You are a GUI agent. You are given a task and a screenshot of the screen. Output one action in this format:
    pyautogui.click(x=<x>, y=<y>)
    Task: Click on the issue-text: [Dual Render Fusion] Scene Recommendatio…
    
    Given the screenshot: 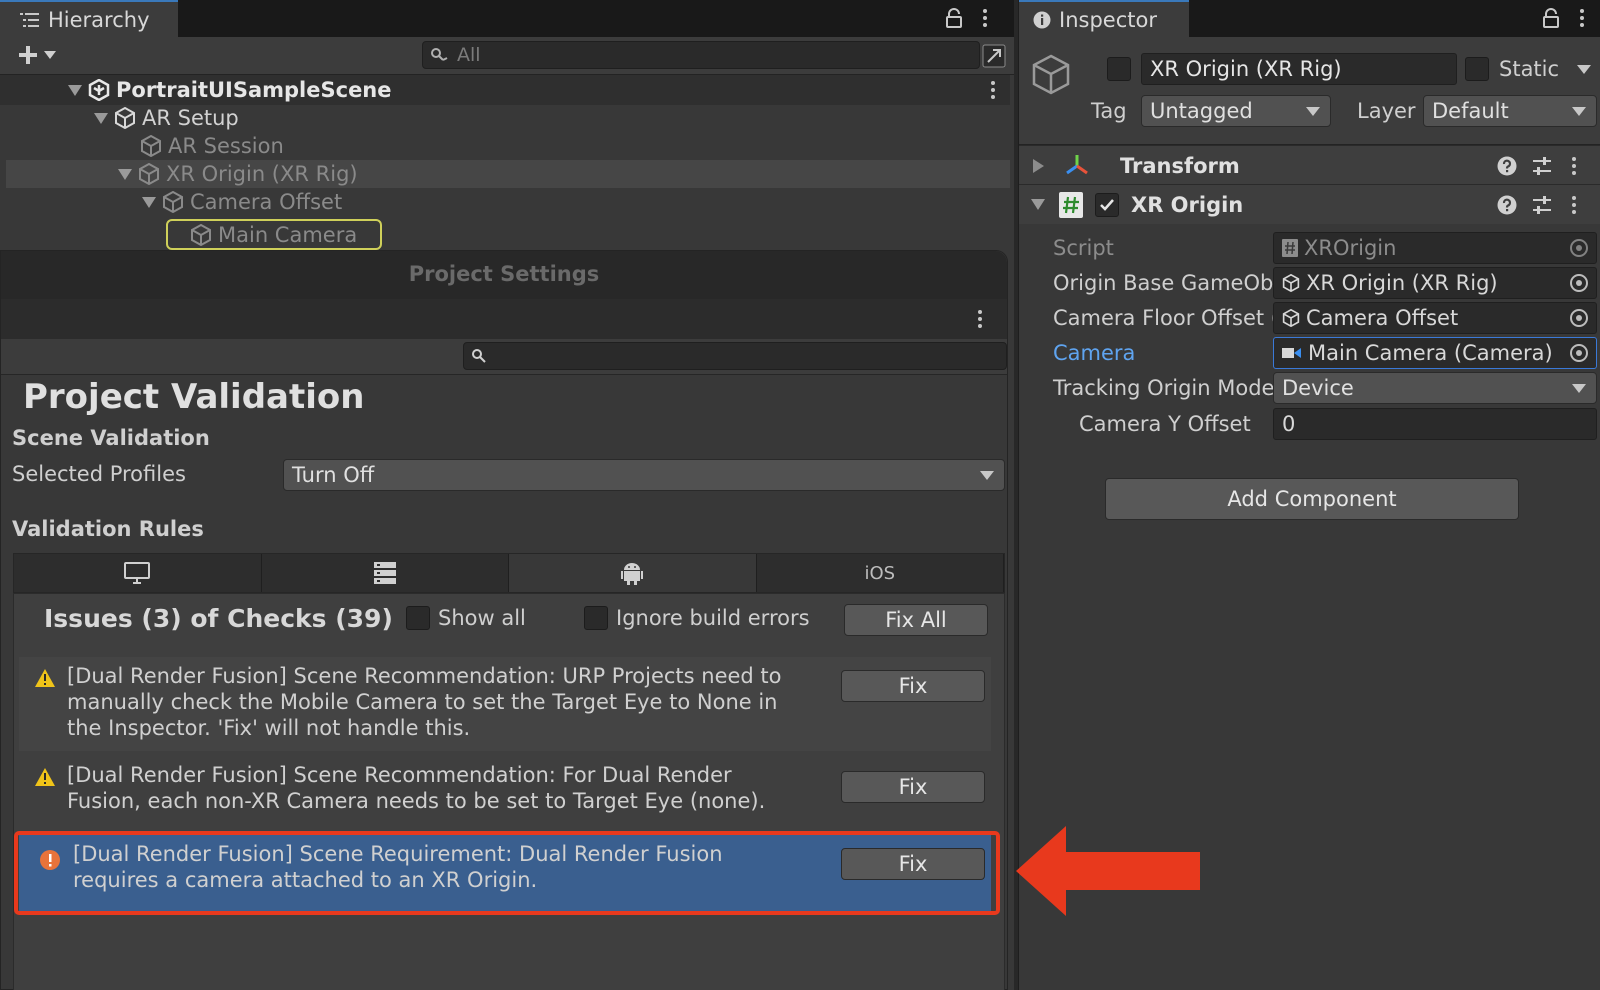 What is the action you would take?
    pyautogui.click(x=416, y=788)
    